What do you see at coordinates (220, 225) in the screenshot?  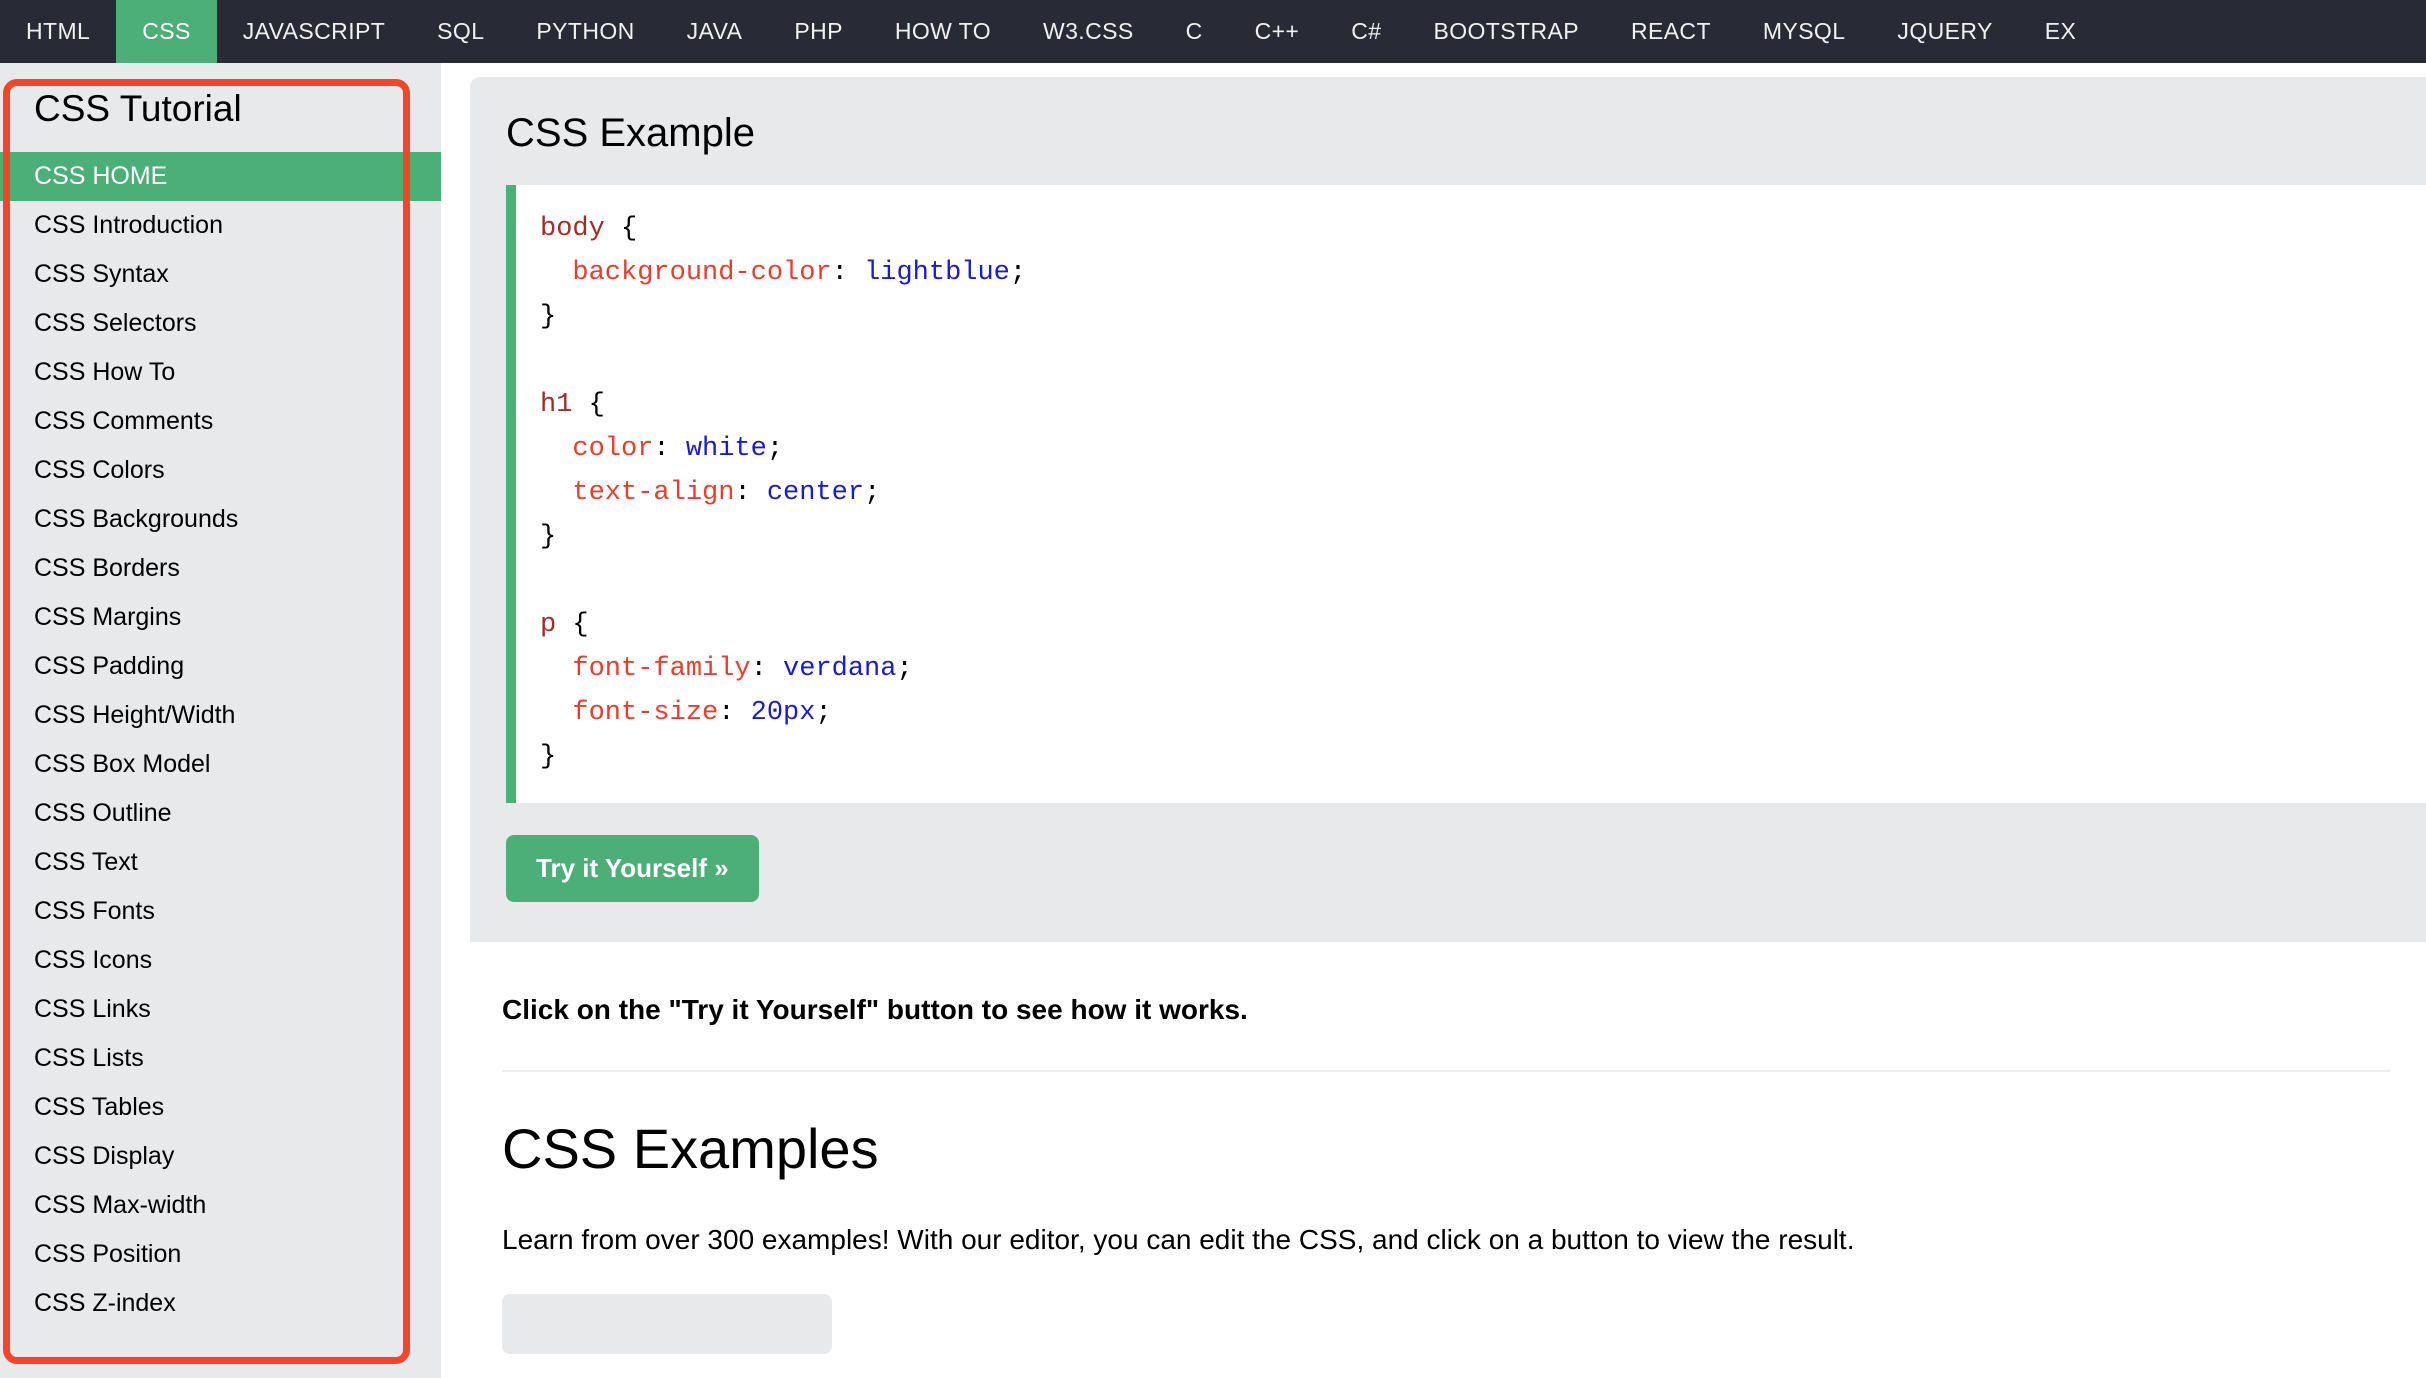 I see `sidebar-item-css-introduction: CSS Introduction` at bounding box center [220, 225].